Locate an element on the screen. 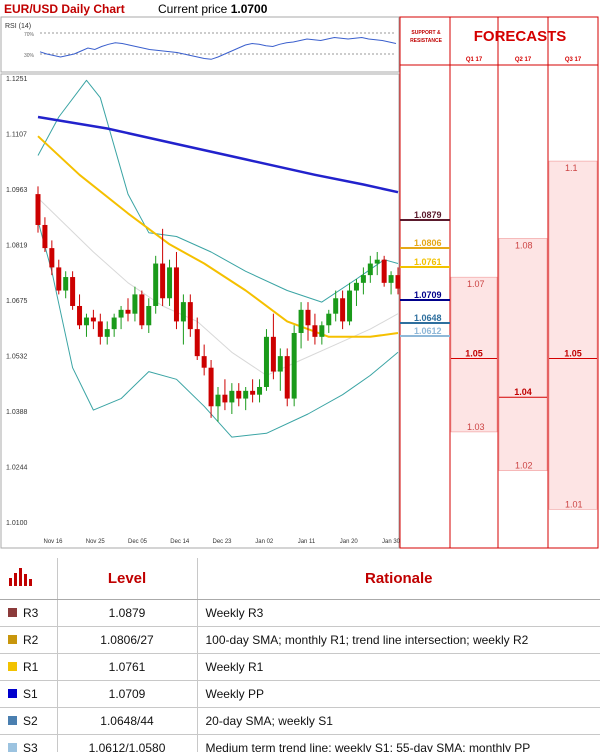 The image size is (600, 752). sr-level-value: 1.0709 is located at coordinates (428, 295).